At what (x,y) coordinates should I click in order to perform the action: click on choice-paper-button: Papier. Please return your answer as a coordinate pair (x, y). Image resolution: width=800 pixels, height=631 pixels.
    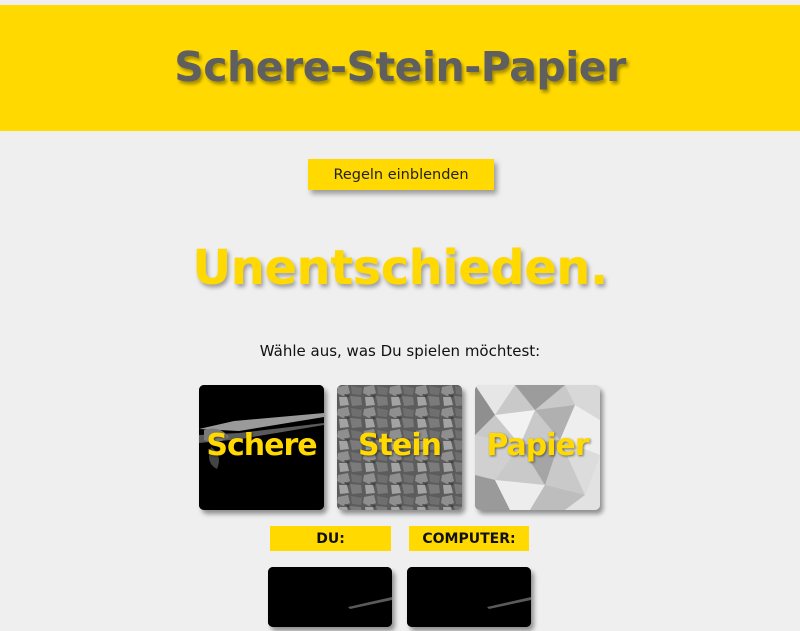
    Looking at the image, I should click on (537, 447).